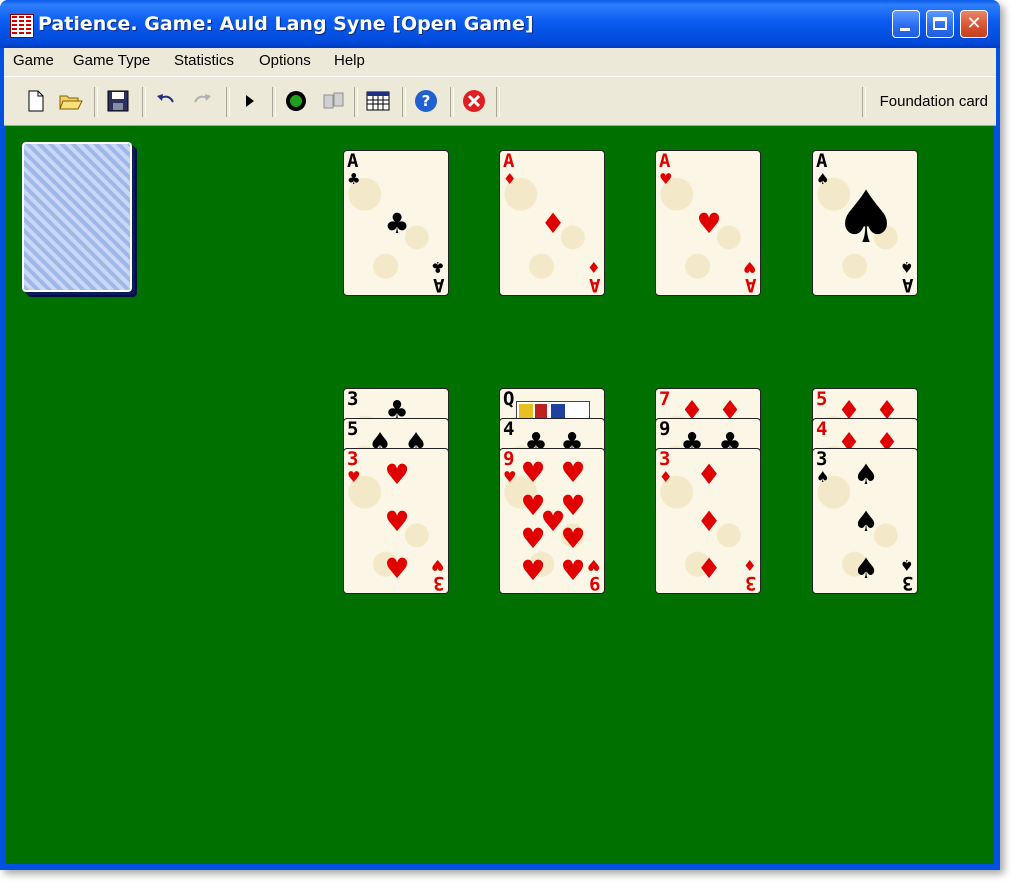 The height and width of the screenshot is (888, 1020). I want to click on club-icon: ♣, so click(397, 223).